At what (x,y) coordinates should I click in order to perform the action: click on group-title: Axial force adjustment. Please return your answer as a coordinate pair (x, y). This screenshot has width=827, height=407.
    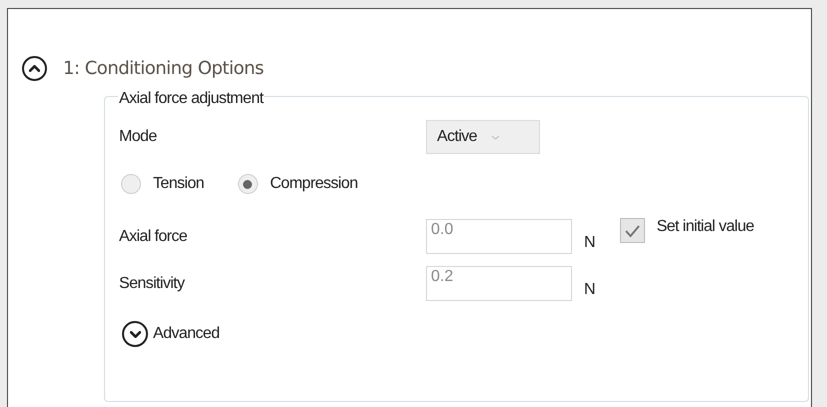
    Looking at the image, I should click on (191, 98).